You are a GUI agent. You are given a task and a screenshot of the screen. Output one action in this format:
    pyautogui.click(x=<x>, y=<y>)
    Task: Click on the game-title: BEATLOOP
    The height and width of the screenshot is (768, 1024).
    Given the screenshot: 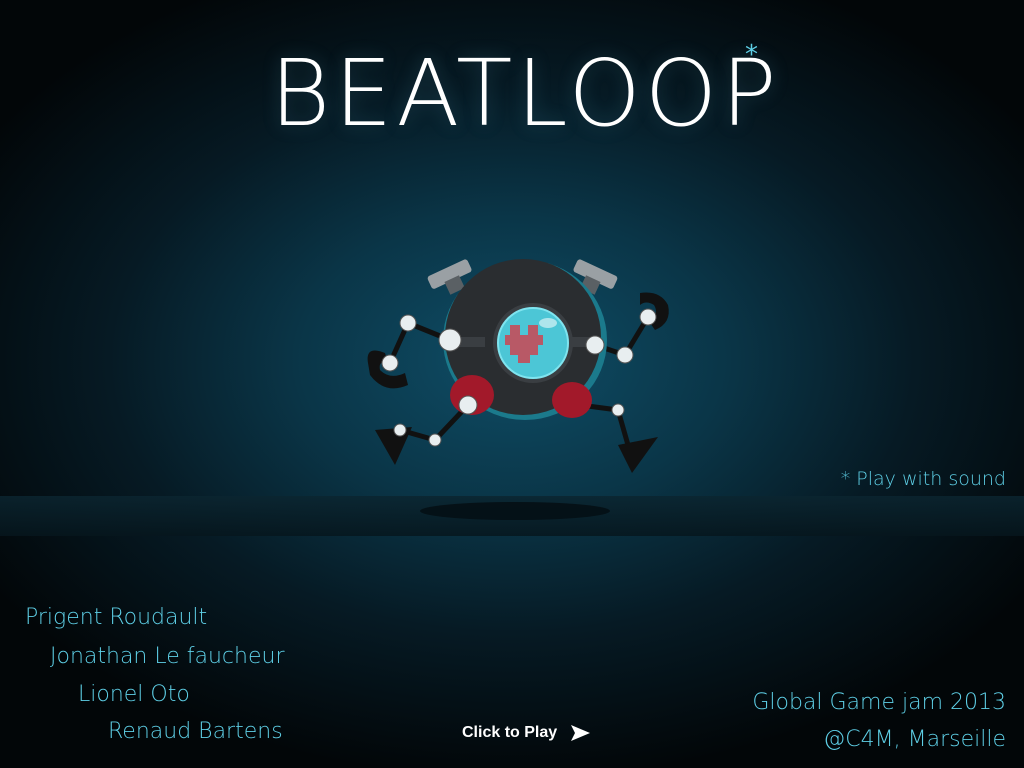 What is the action you would take?
    pyautogui.click(x=525, y=93)
    